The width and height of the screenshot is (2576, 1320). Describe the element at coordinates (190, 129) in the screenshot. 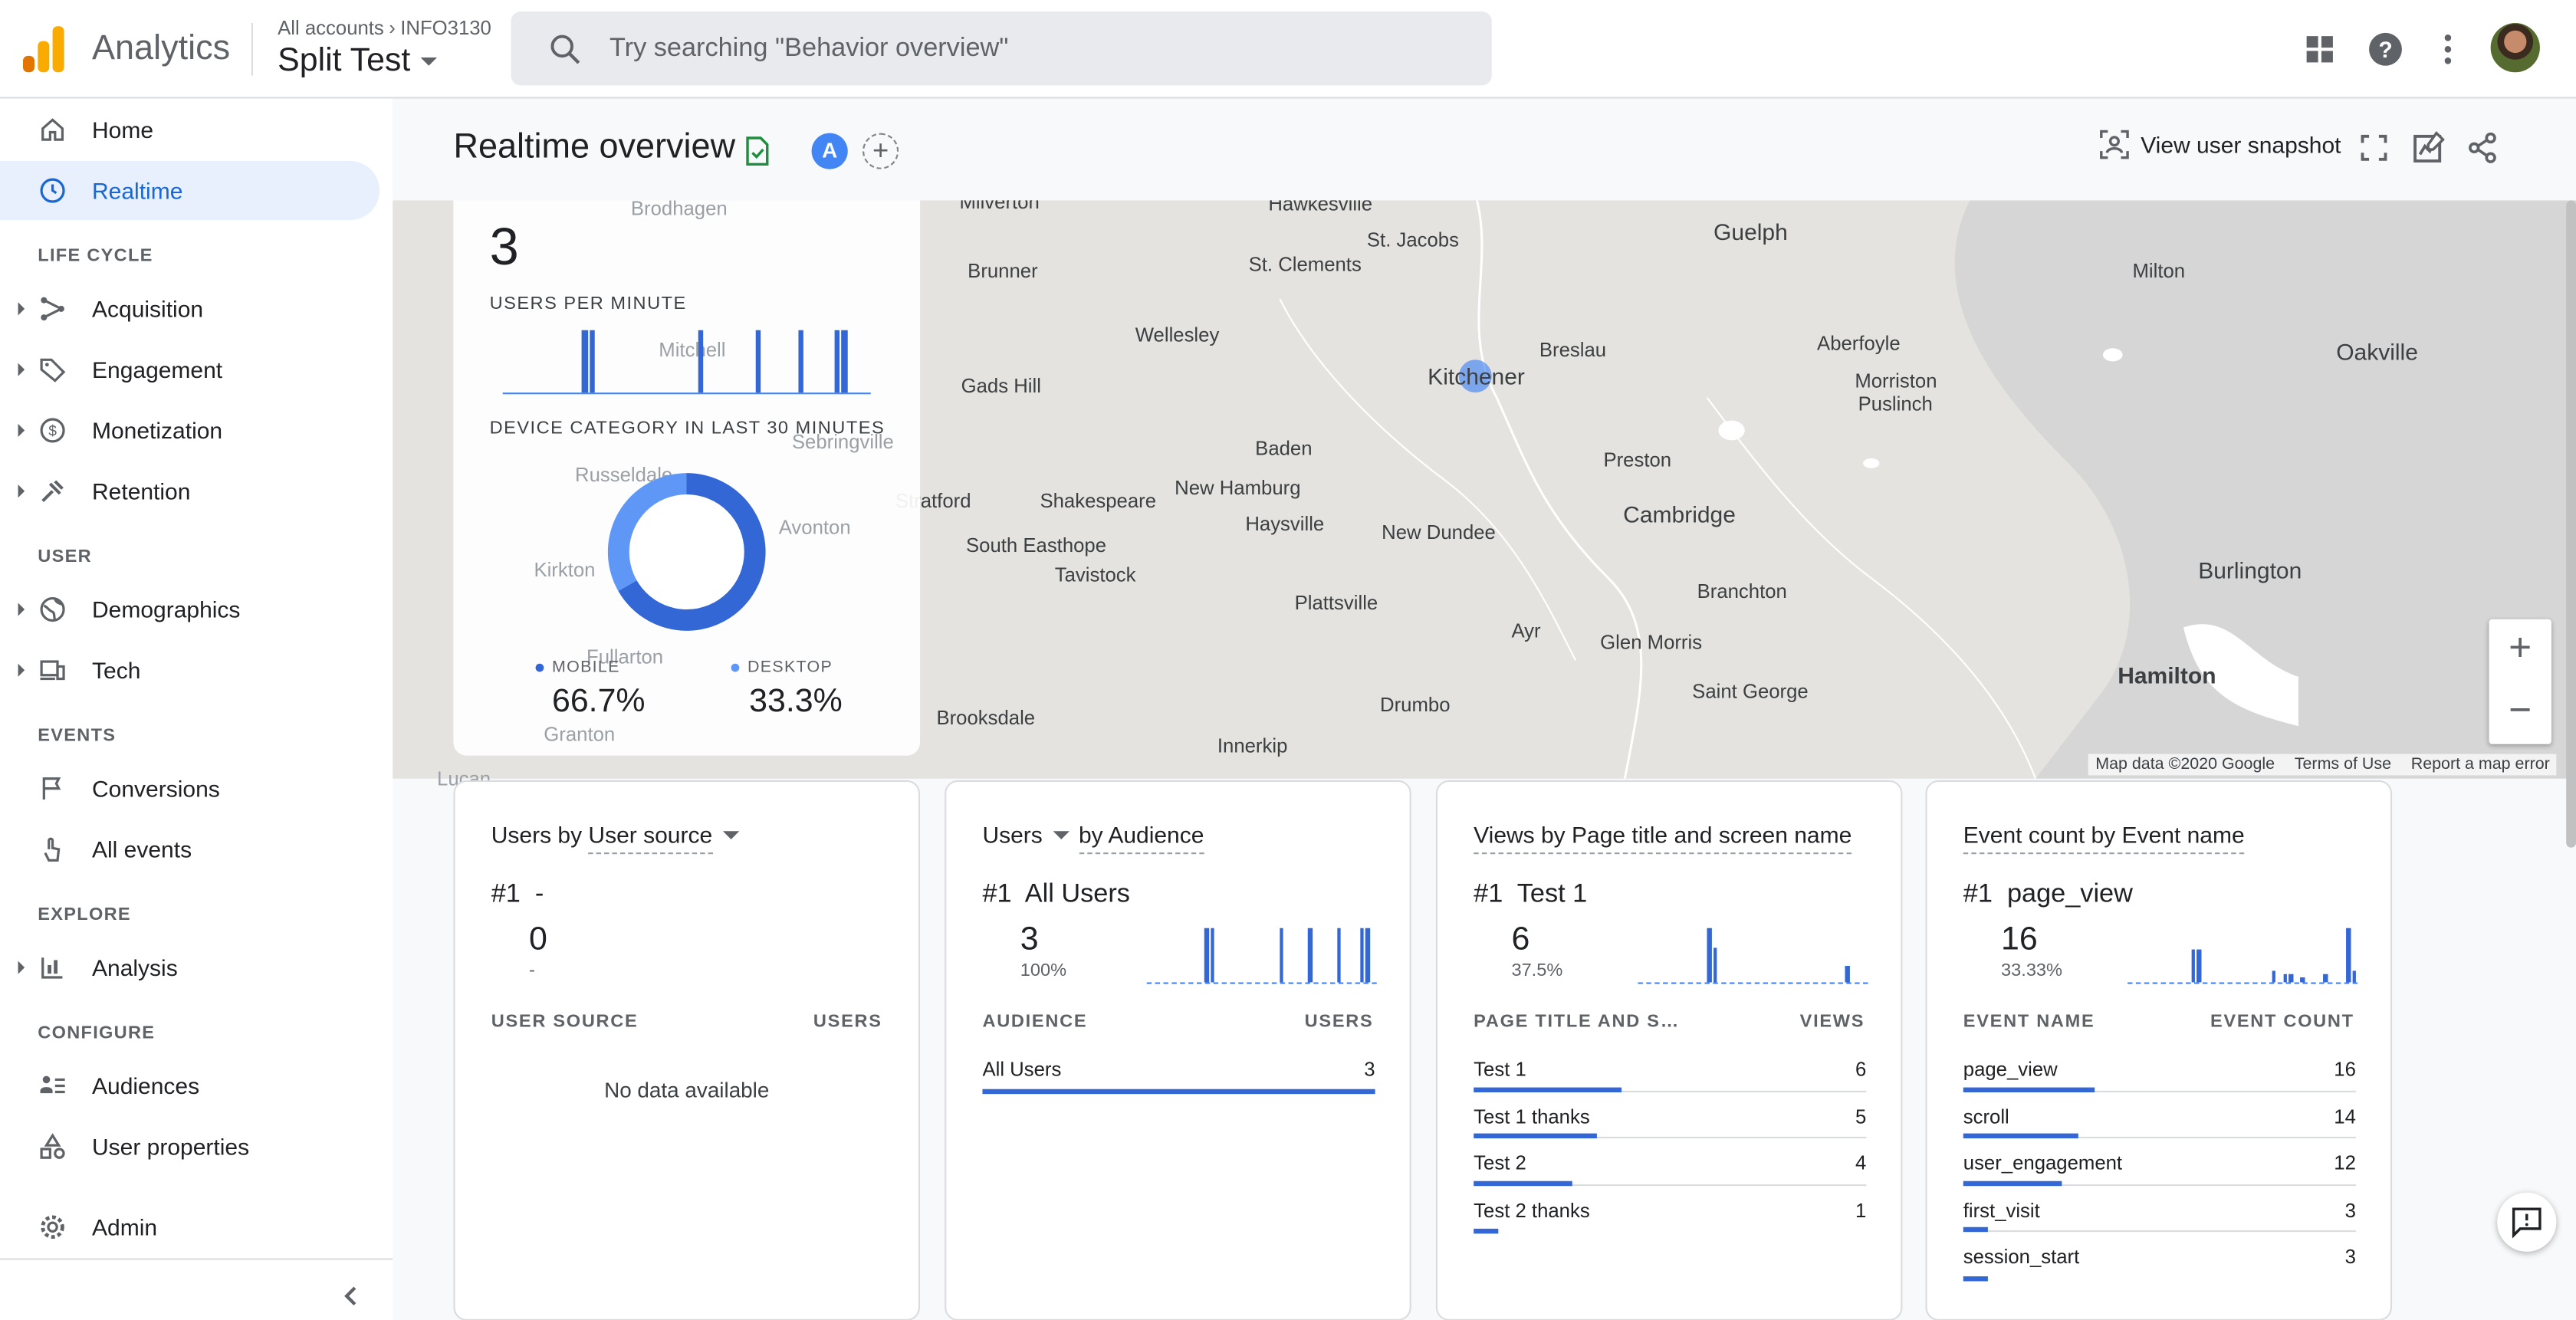

I see `sidebar-item-home: Home` at that location.